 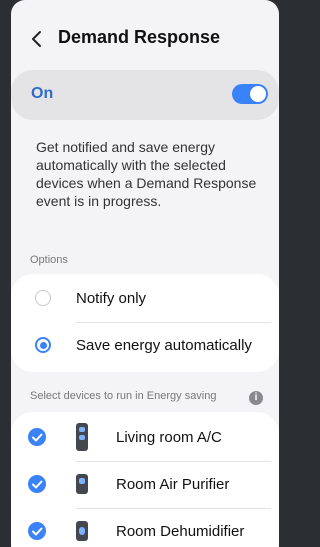 I want to click on option-save-energy-automatically: Save energy automatically, so click(x=145, y=346).